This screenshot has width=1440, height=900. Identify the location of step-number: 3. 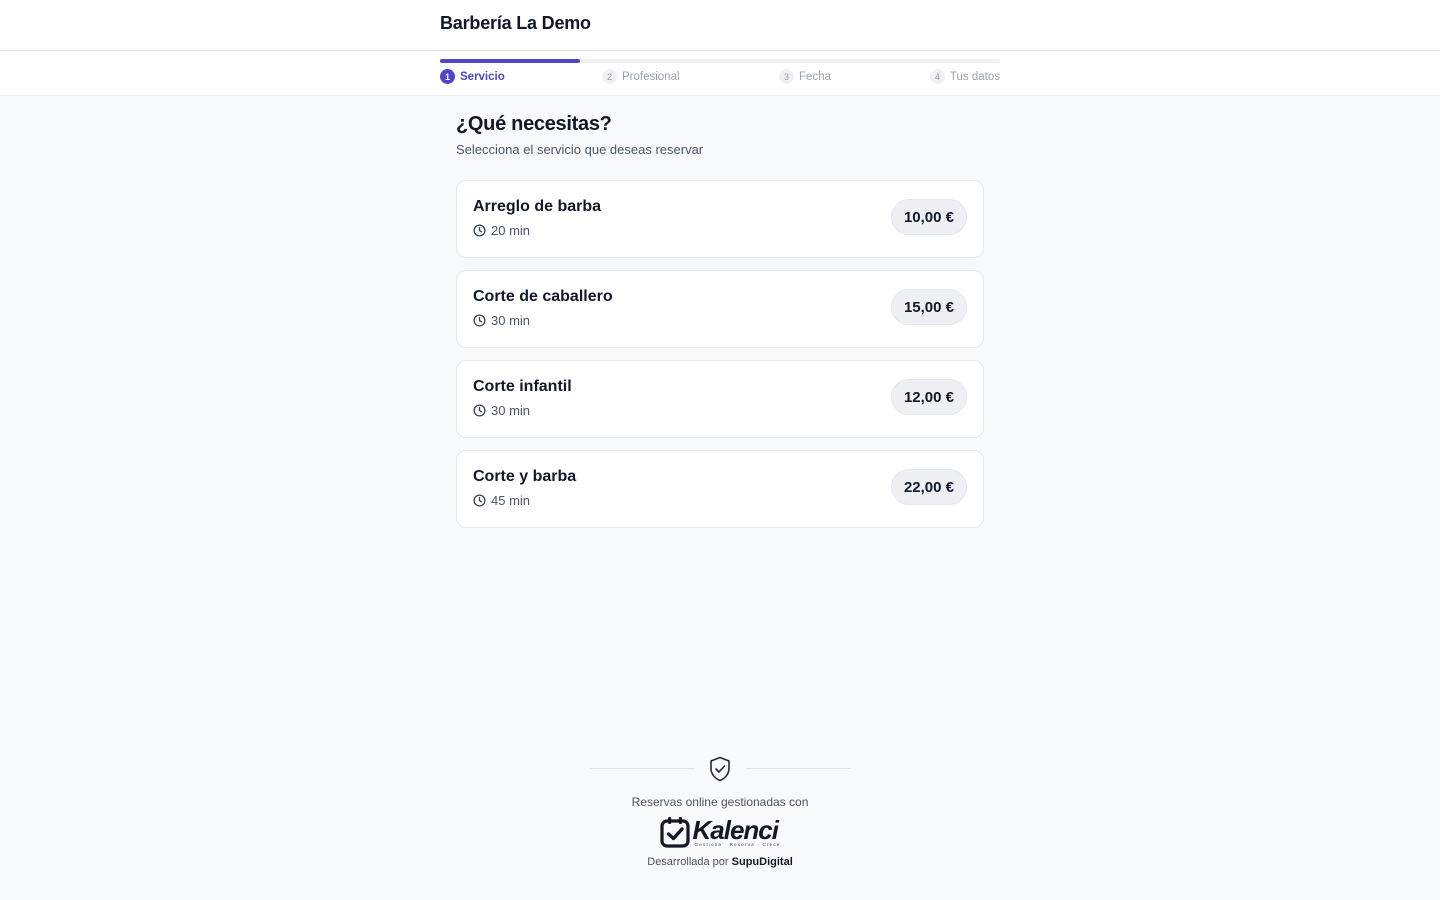
(786, 76).